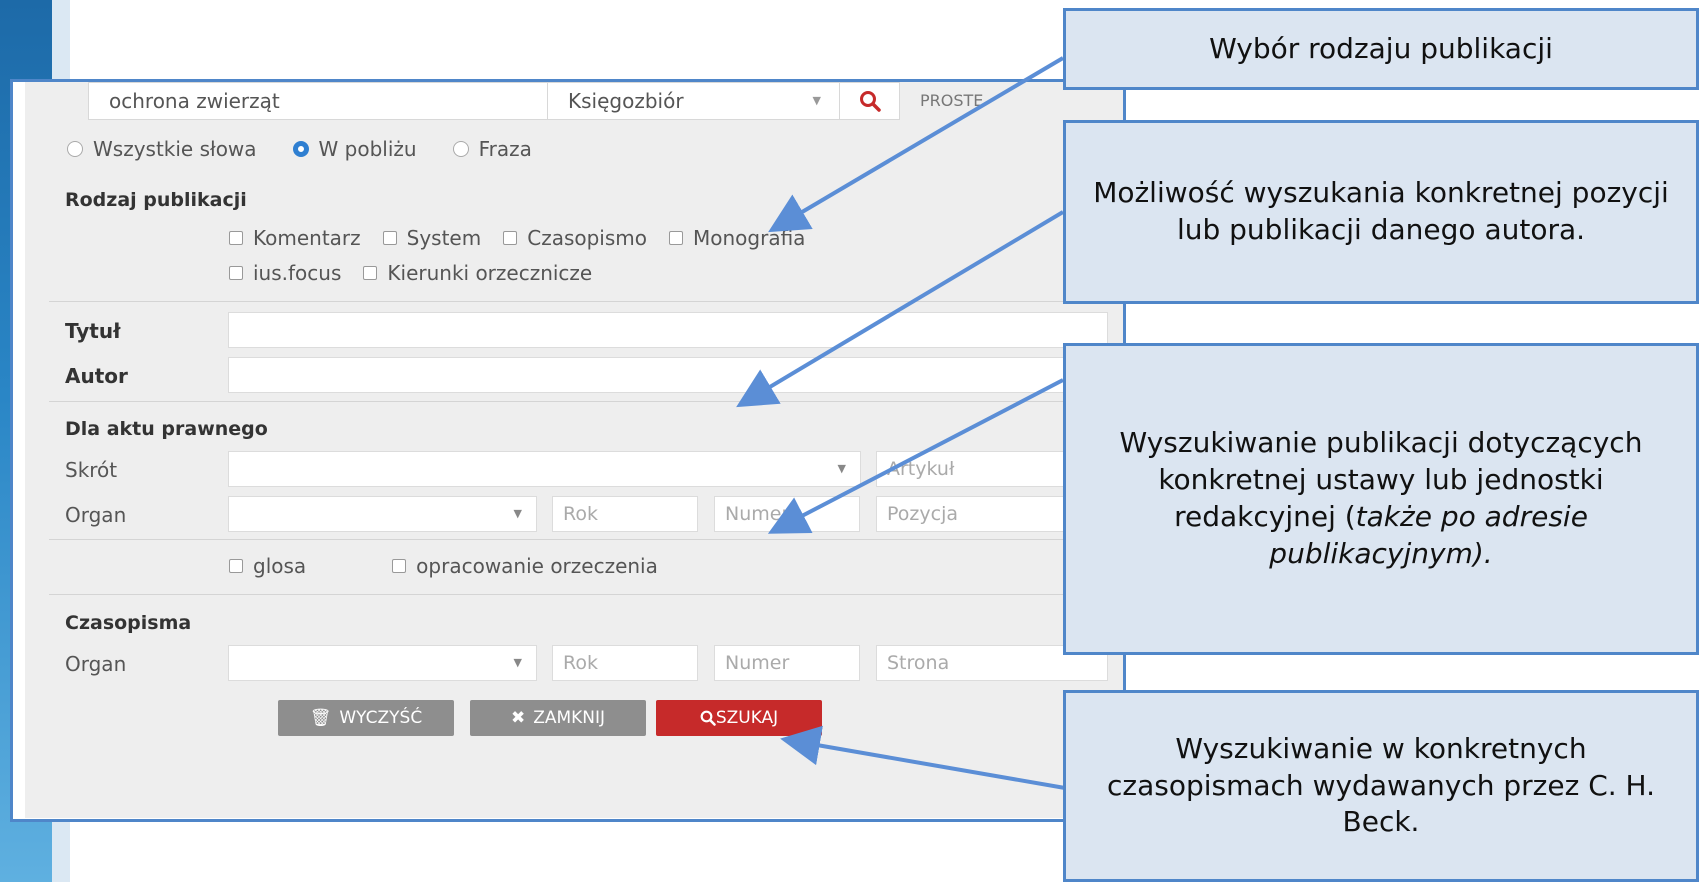 This screenshot has height=882, width=1699. Describe the element at coordinates (923, 757) in the screenshot. I see `arrow-journals` at that location.